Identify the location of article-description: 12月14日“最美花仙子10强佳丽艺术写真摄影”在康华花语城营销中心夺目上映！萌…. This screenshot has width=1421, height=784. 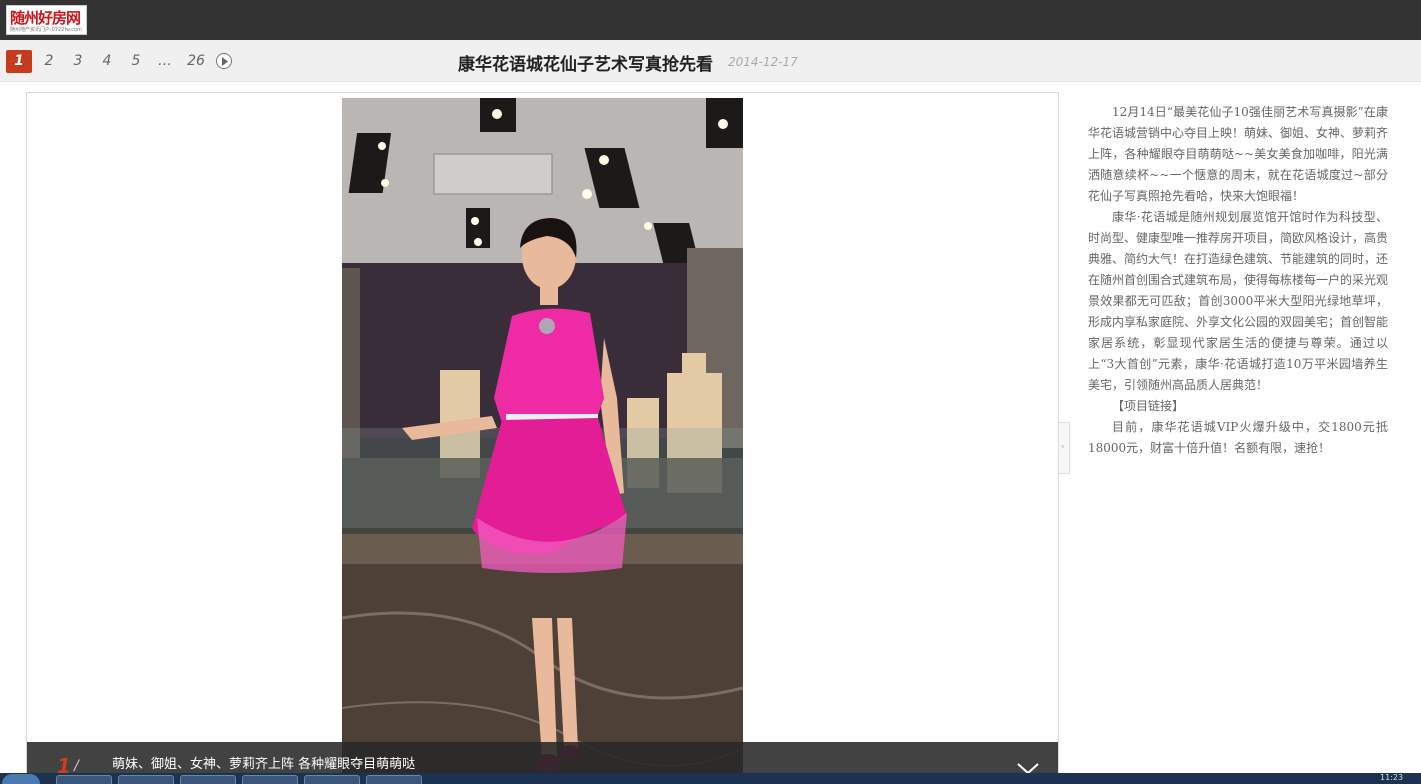
(1238, 280).